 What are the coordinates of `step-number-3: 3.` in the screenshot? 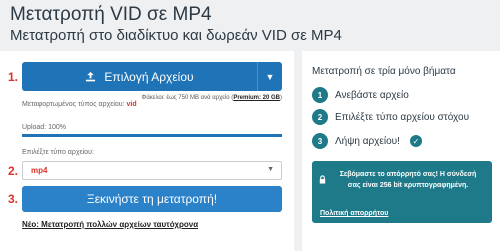 It's located at (13, 199).